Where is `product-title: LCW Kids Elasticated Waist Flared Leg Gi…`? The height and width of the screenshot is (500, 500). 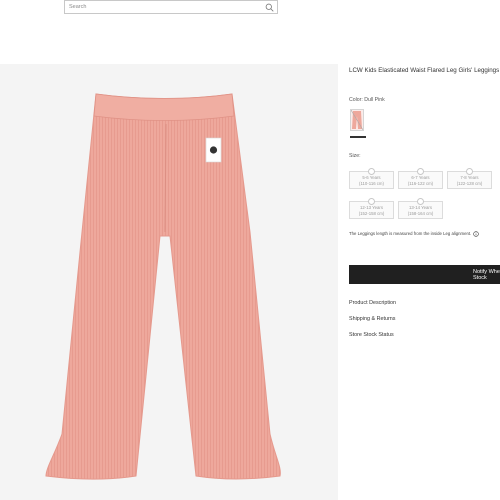
product-title: LCW Kids Elasticated Waist Flared Leg Gi… is located at coordinates (424, 70).